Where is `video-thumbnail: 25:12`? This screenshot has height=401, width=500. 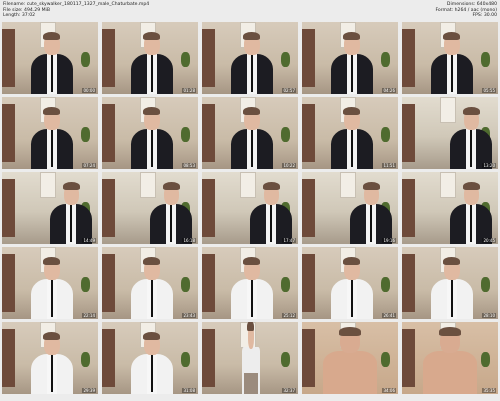 video-thumbnail: 25:12 is located at coordinates (250, 283).